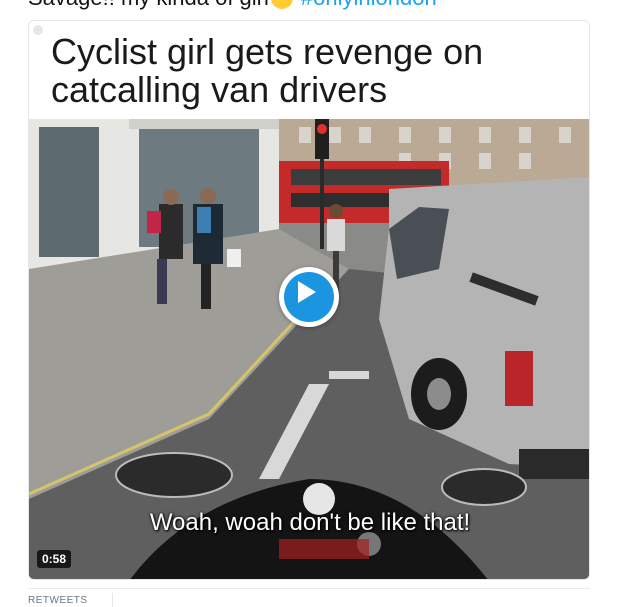 Image resolution: width=620 pixels, height=607 pixels. Describe the element at coordinates (38, 30) in the screenshot. I see `card-corner-marker` at that location.